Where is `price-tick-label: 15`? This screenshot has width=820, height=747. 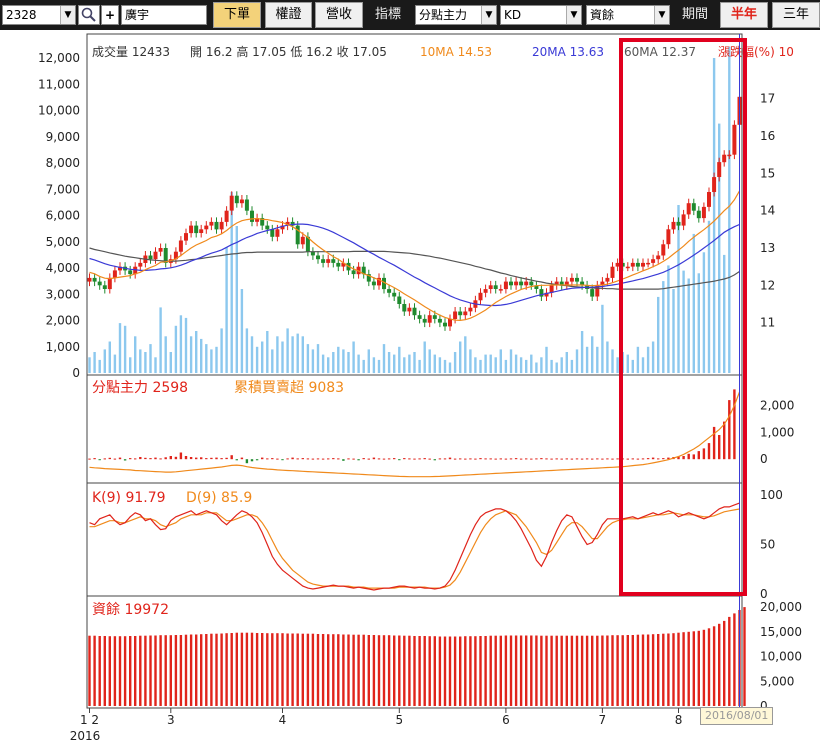 price-tick-label: 15 is located at coordinates (767, 173).